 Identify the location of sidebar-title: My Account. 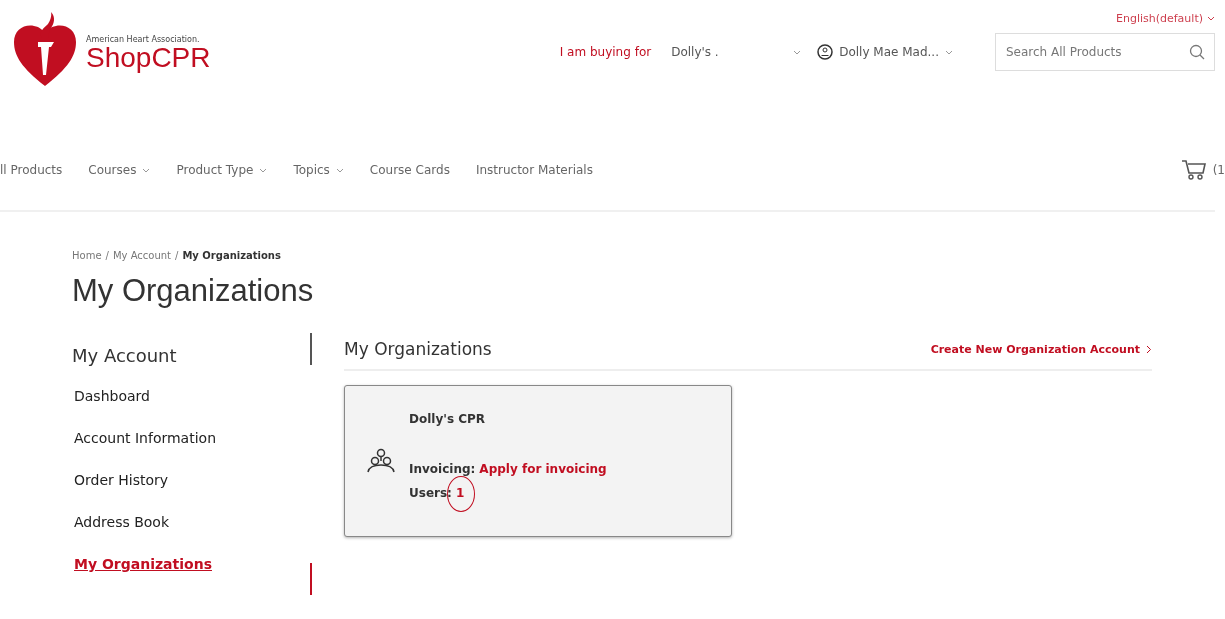
(125, 355).